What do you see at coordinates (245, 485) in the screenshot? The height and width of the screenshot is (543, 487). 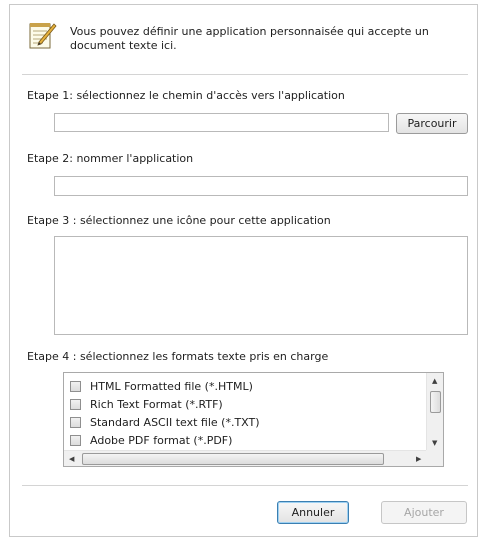 I see `footer-divider` at bounding box center [245, 485].